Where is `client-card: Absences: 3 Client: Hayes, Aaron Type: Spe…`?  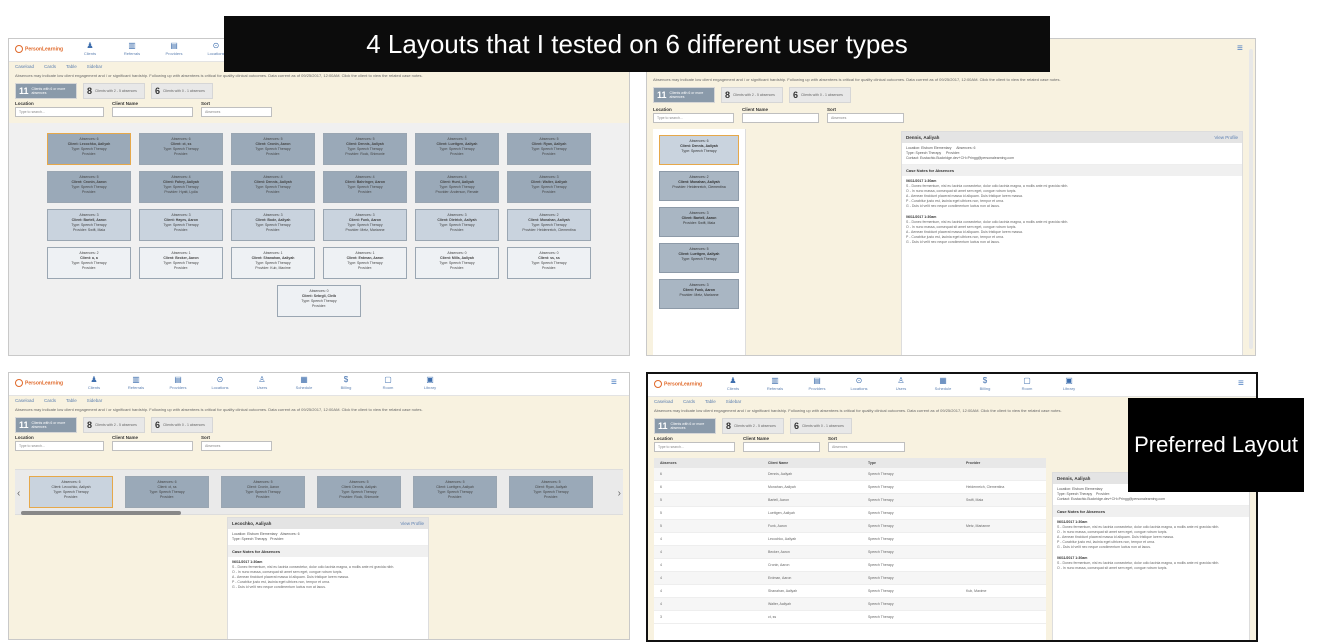
client-card: Absences: 3 Client: Hayes, Aaron Type: Spe… is located at coordinates (181, 225).